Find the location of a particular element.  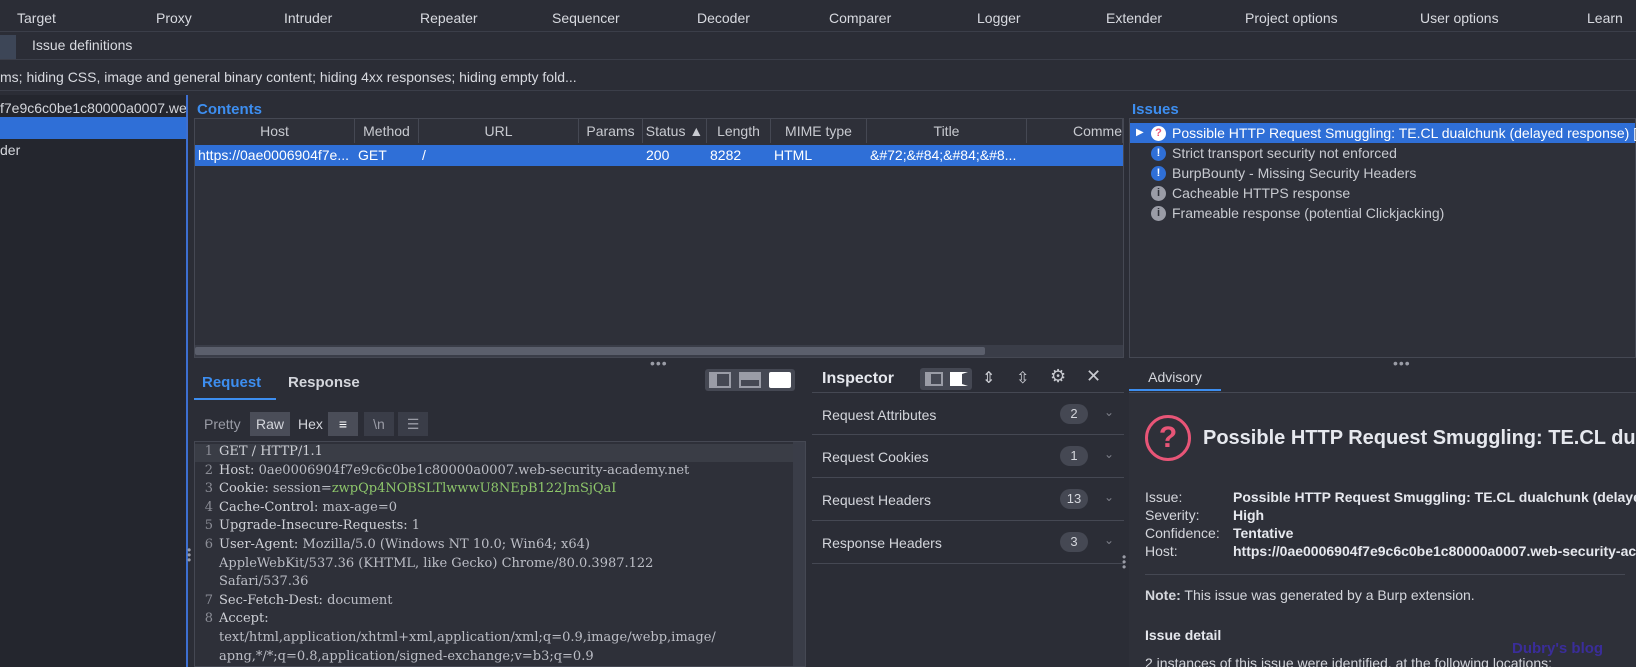

expand-all-icon: ⇕ is located at coordinates (988, 378).